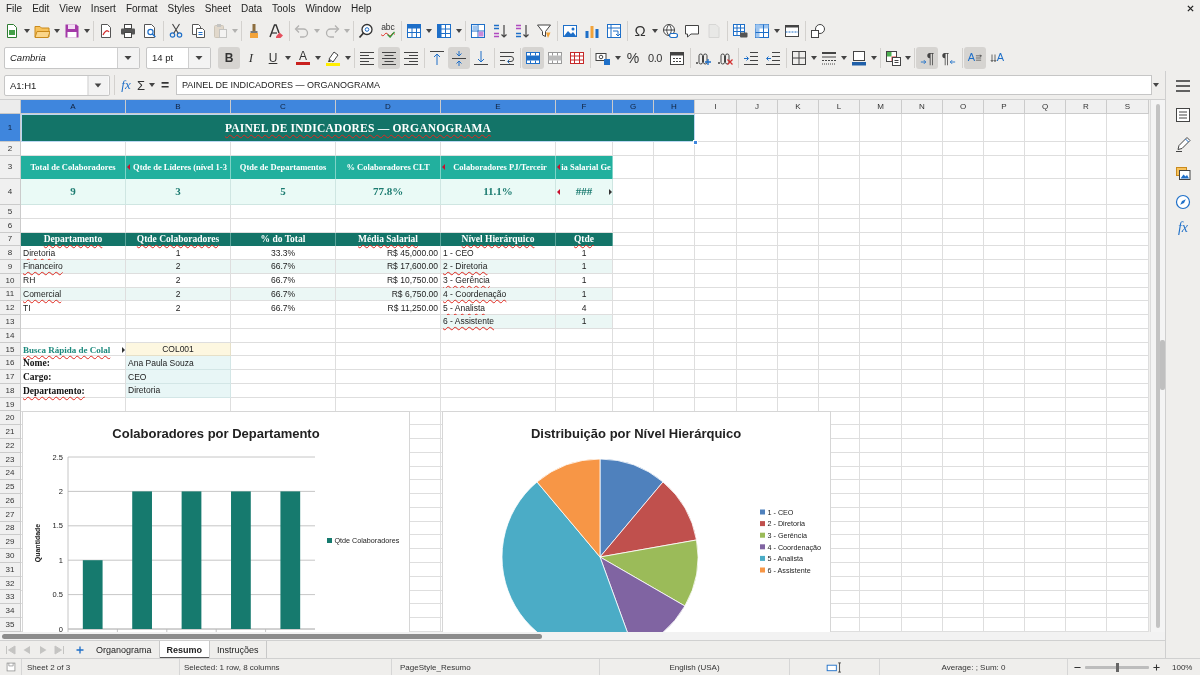  What do you see at coordinates (229, 57) in the screenshot?
I see `bold-button: B` at bounding box center [229, 57].